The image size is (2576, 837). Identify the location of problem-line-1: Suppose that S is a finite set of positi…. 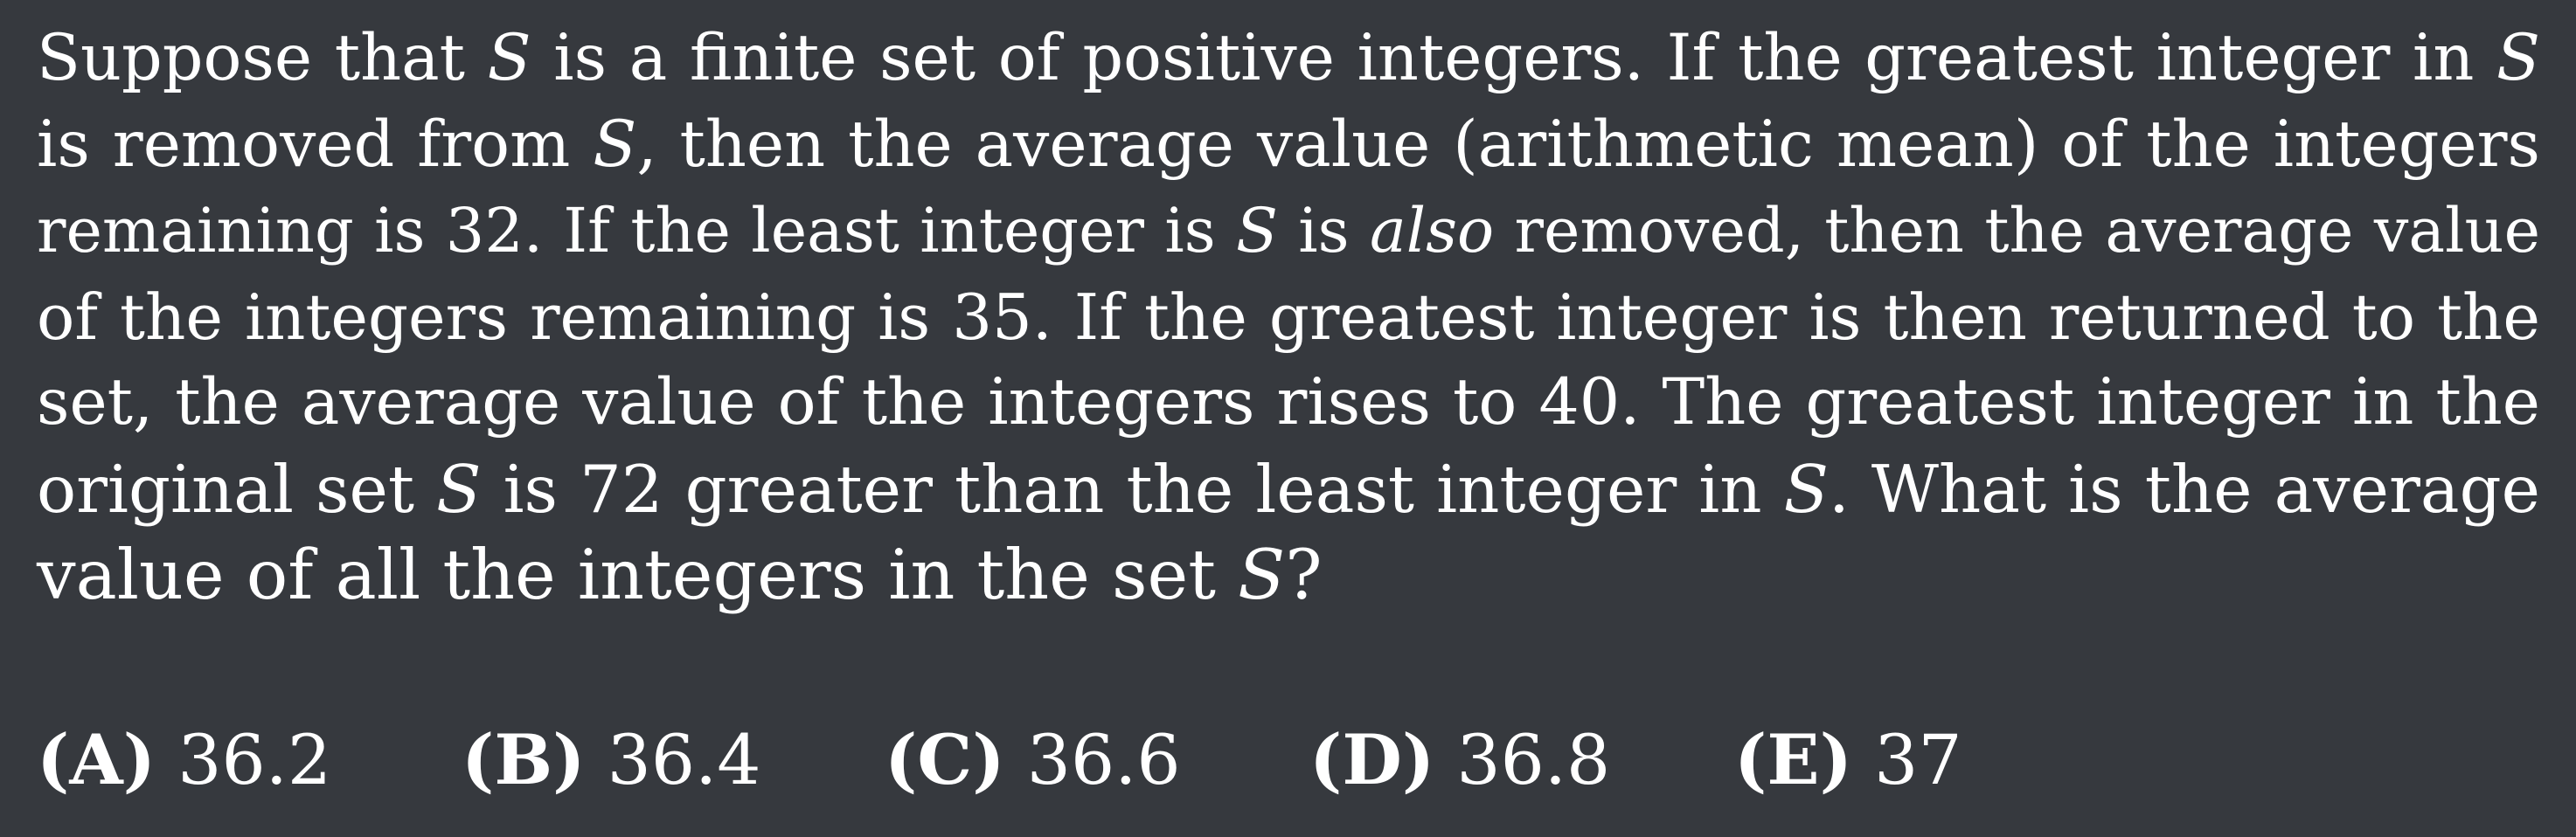
(1288, 59).